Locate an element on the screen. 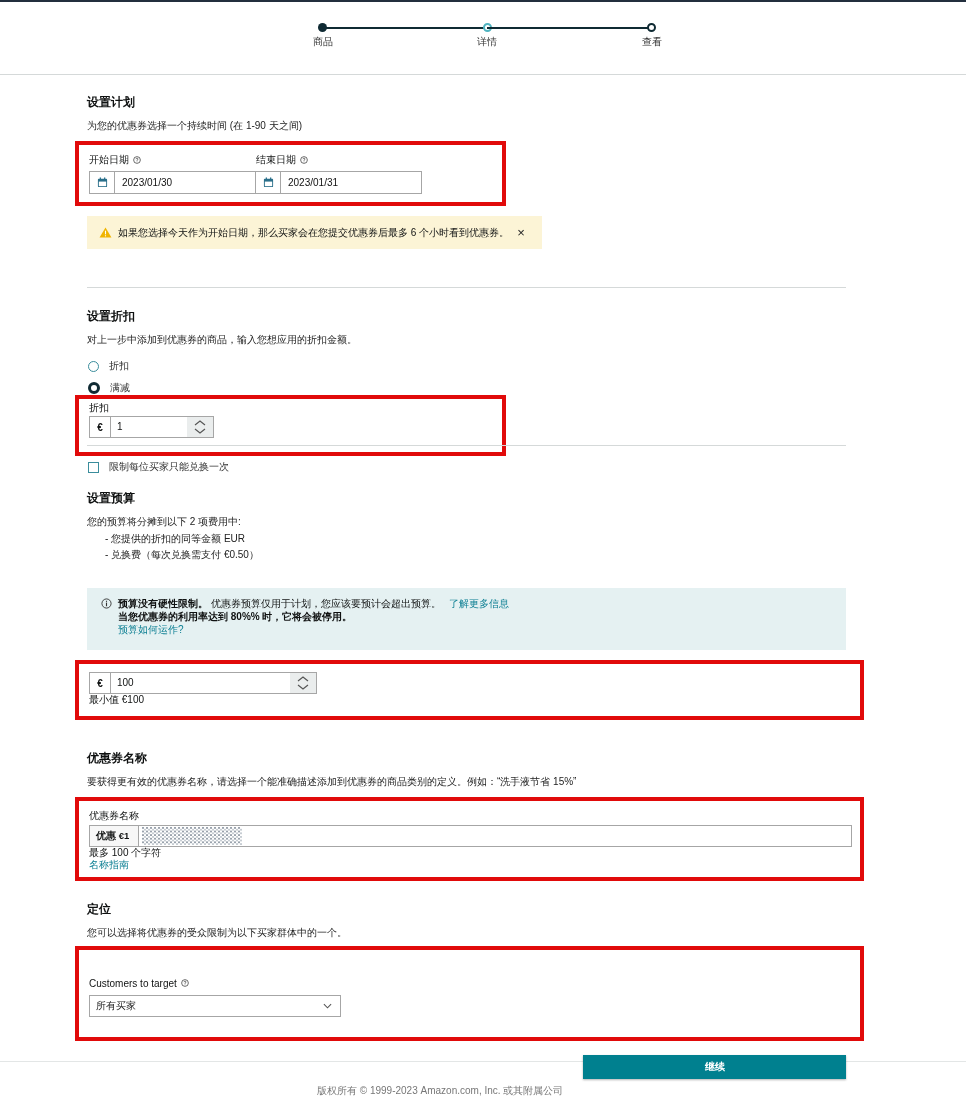 The height and width of the screenshot is (1111, 966). warning-icon is located at coordinates (105, 232).